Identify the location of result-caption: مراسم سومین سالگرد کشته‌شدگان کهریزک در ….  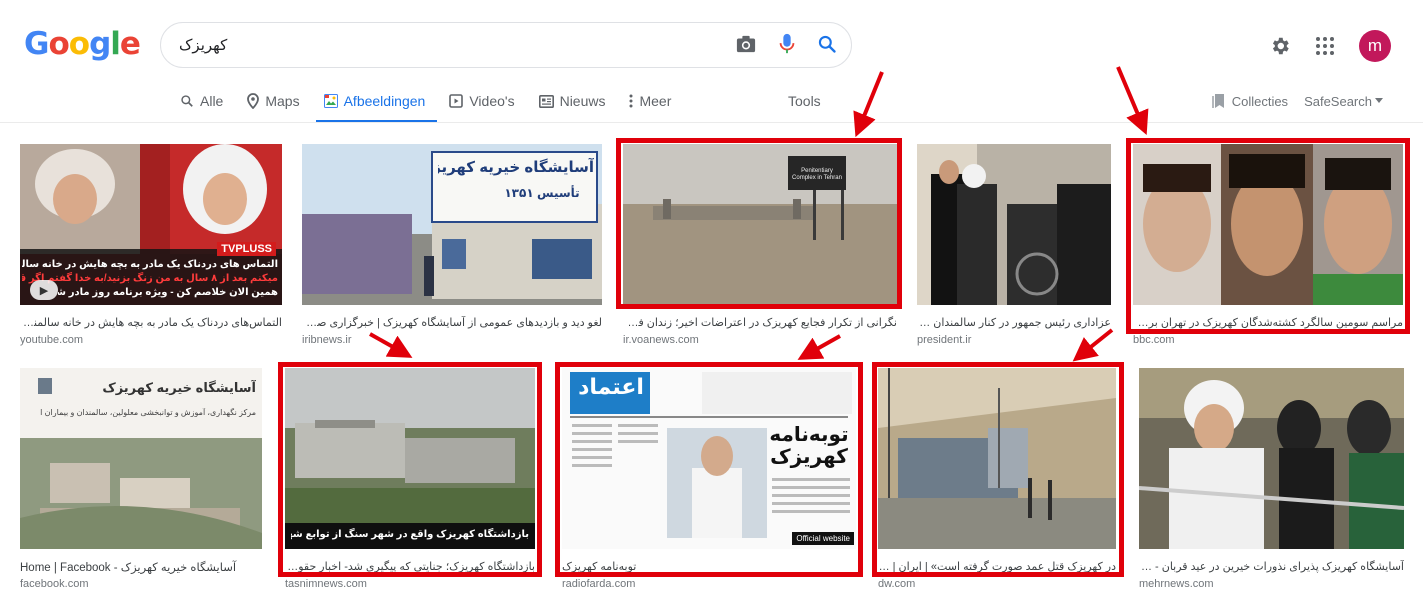
(1268, 322).